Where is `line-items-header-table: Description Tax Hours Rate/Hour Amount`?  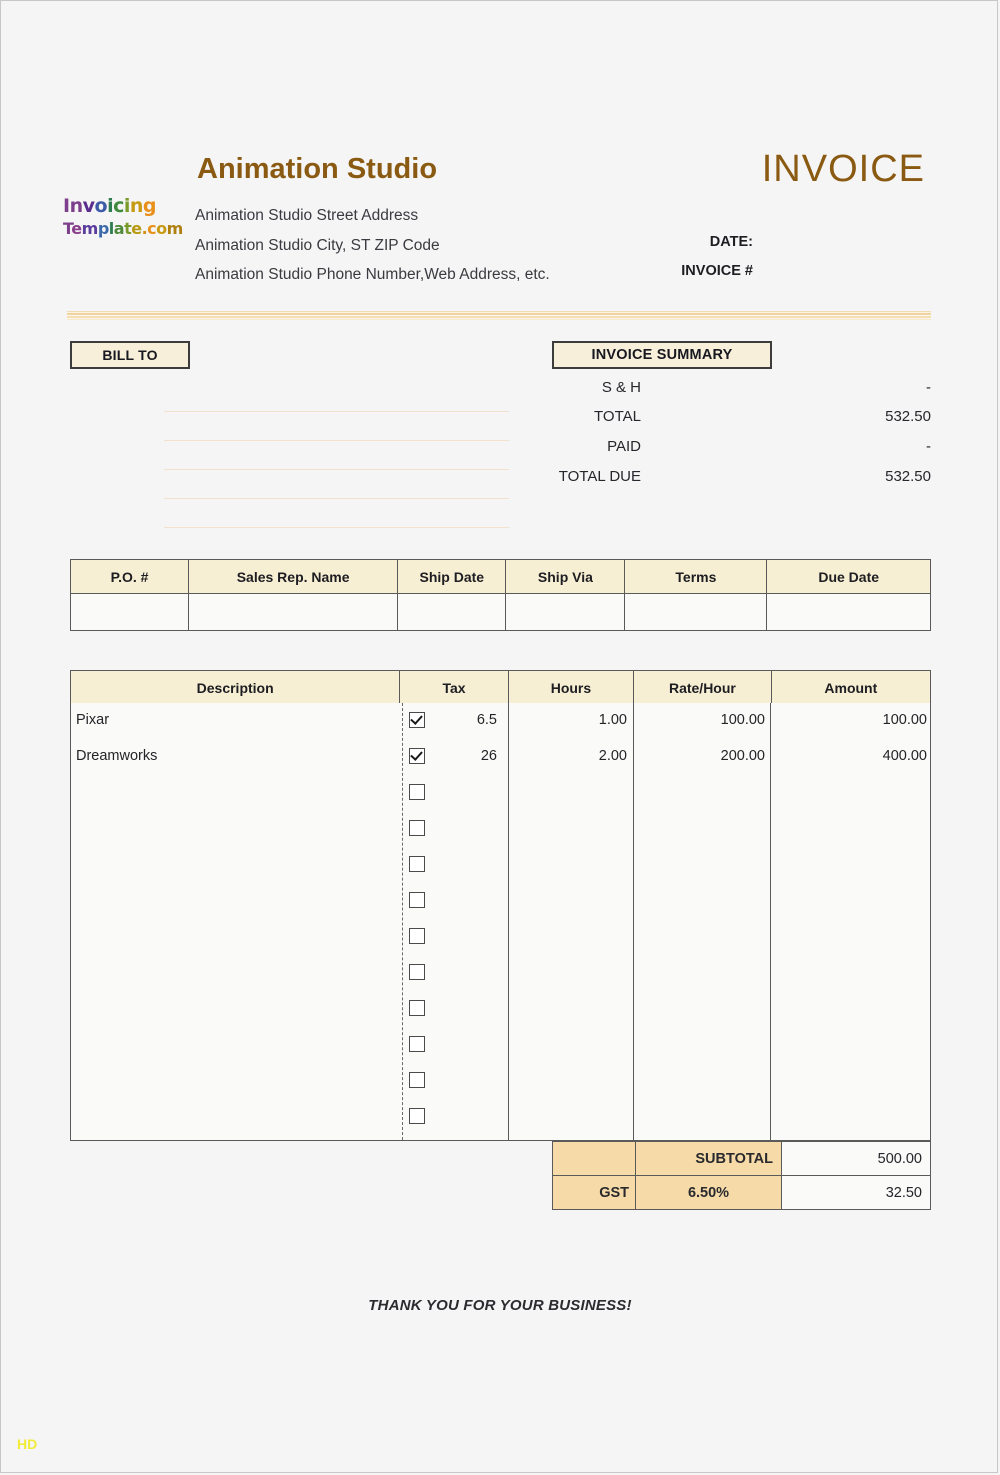
line-items-header-table: Description Tax Hours Rate/Hour Amount is located at coordinates (500, 687).